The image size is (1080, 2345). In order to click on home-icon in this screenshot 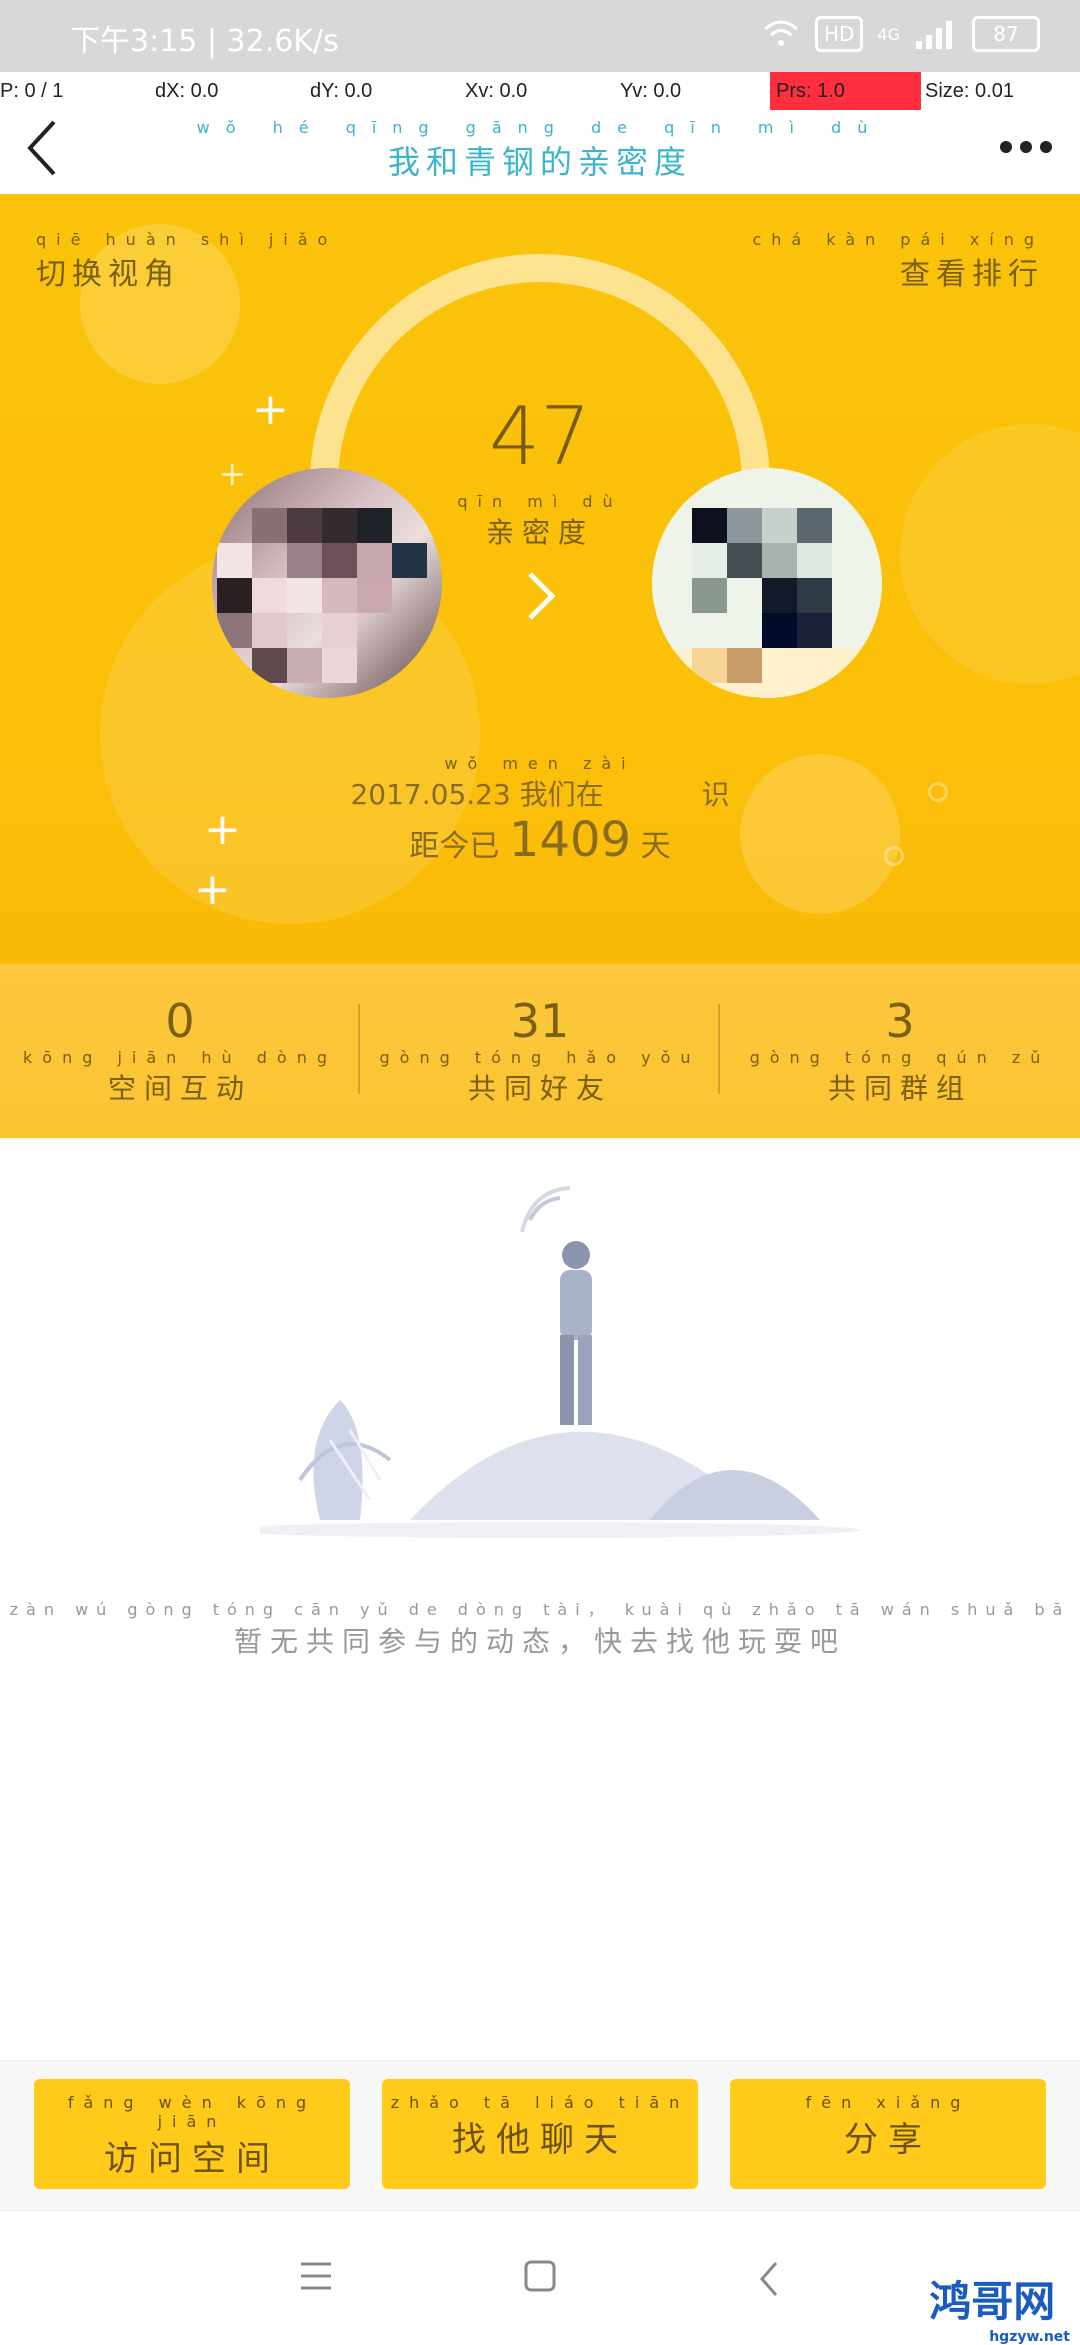, I will do `click(540, 2276)`.